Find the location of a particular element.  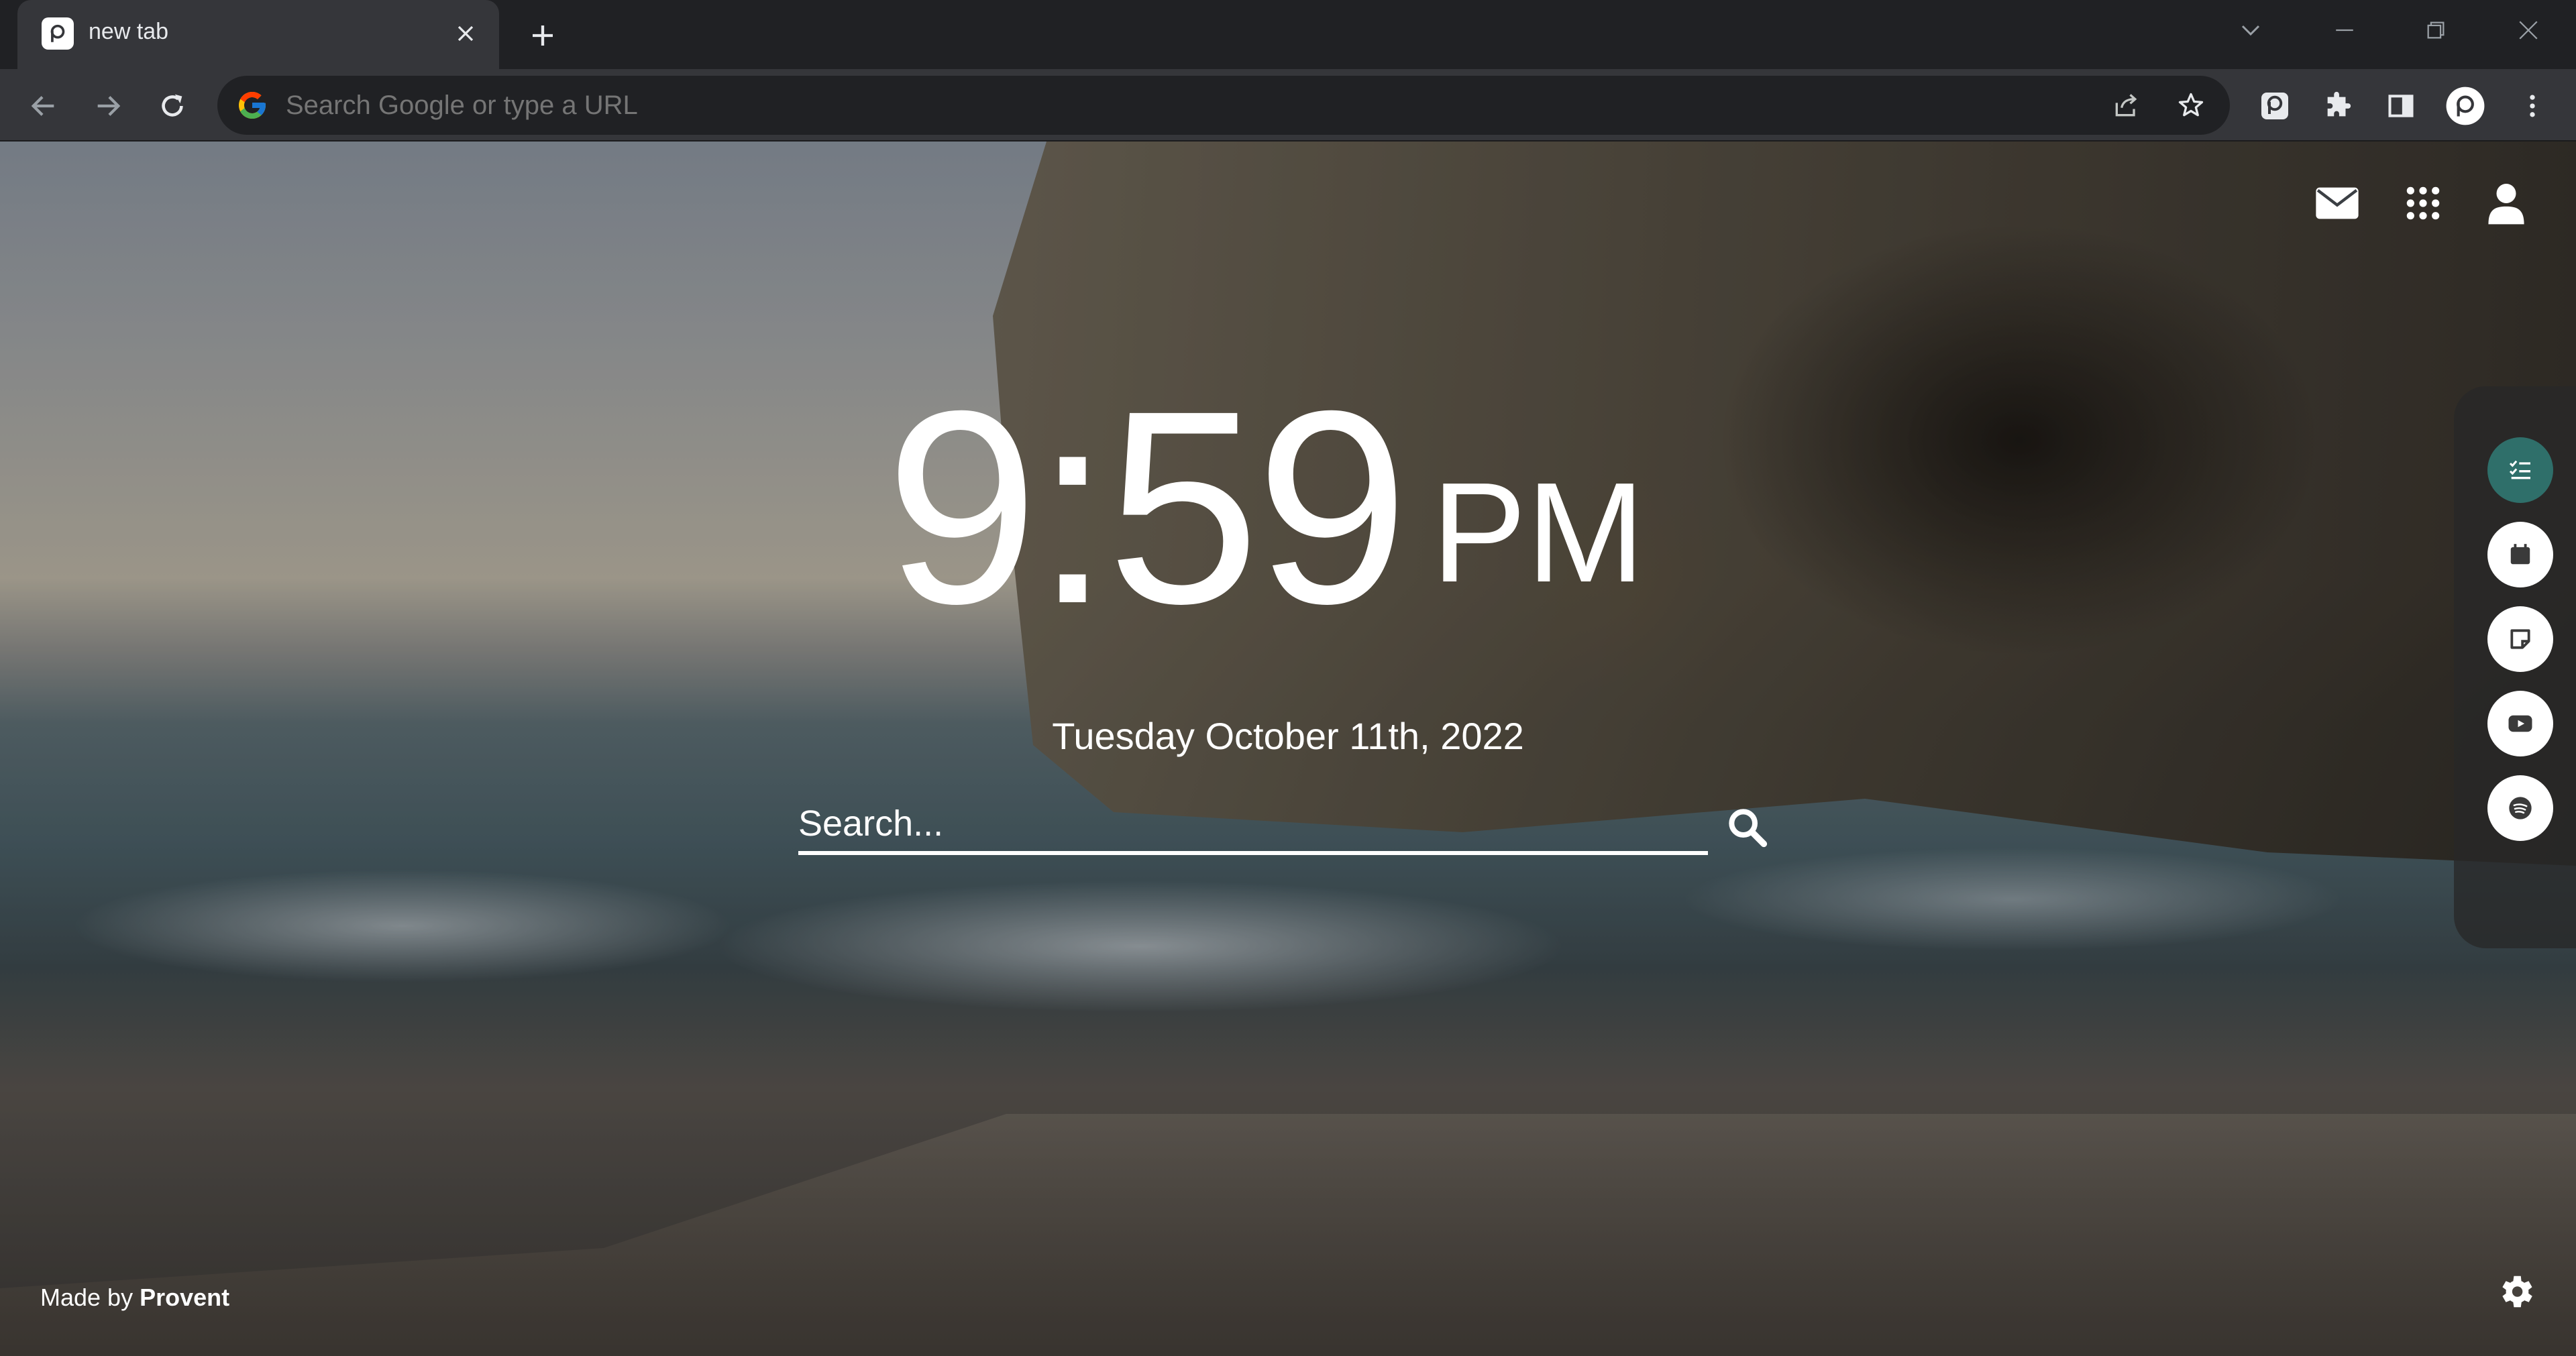

tab-title: new tab is located at coordinates (129, 31).